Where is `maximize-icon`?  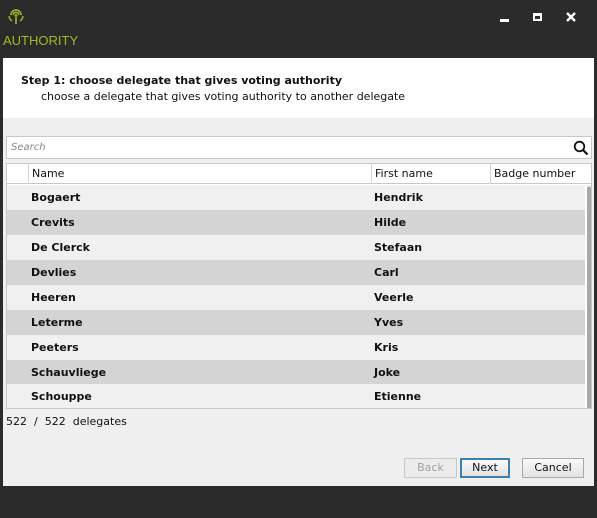
maximize-icon is located at coordinates (537, 17).